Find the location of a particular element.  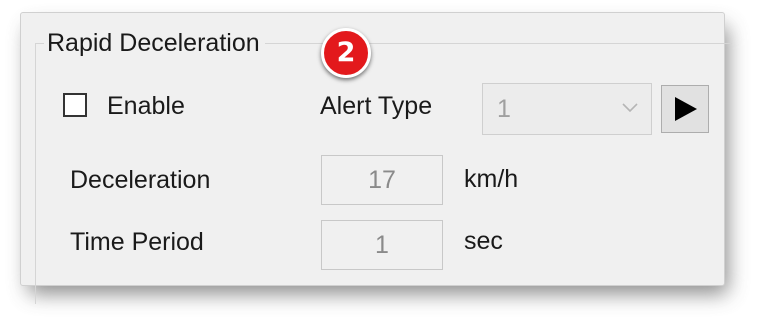

enable-checkbox is located at coordinates (75, 105).